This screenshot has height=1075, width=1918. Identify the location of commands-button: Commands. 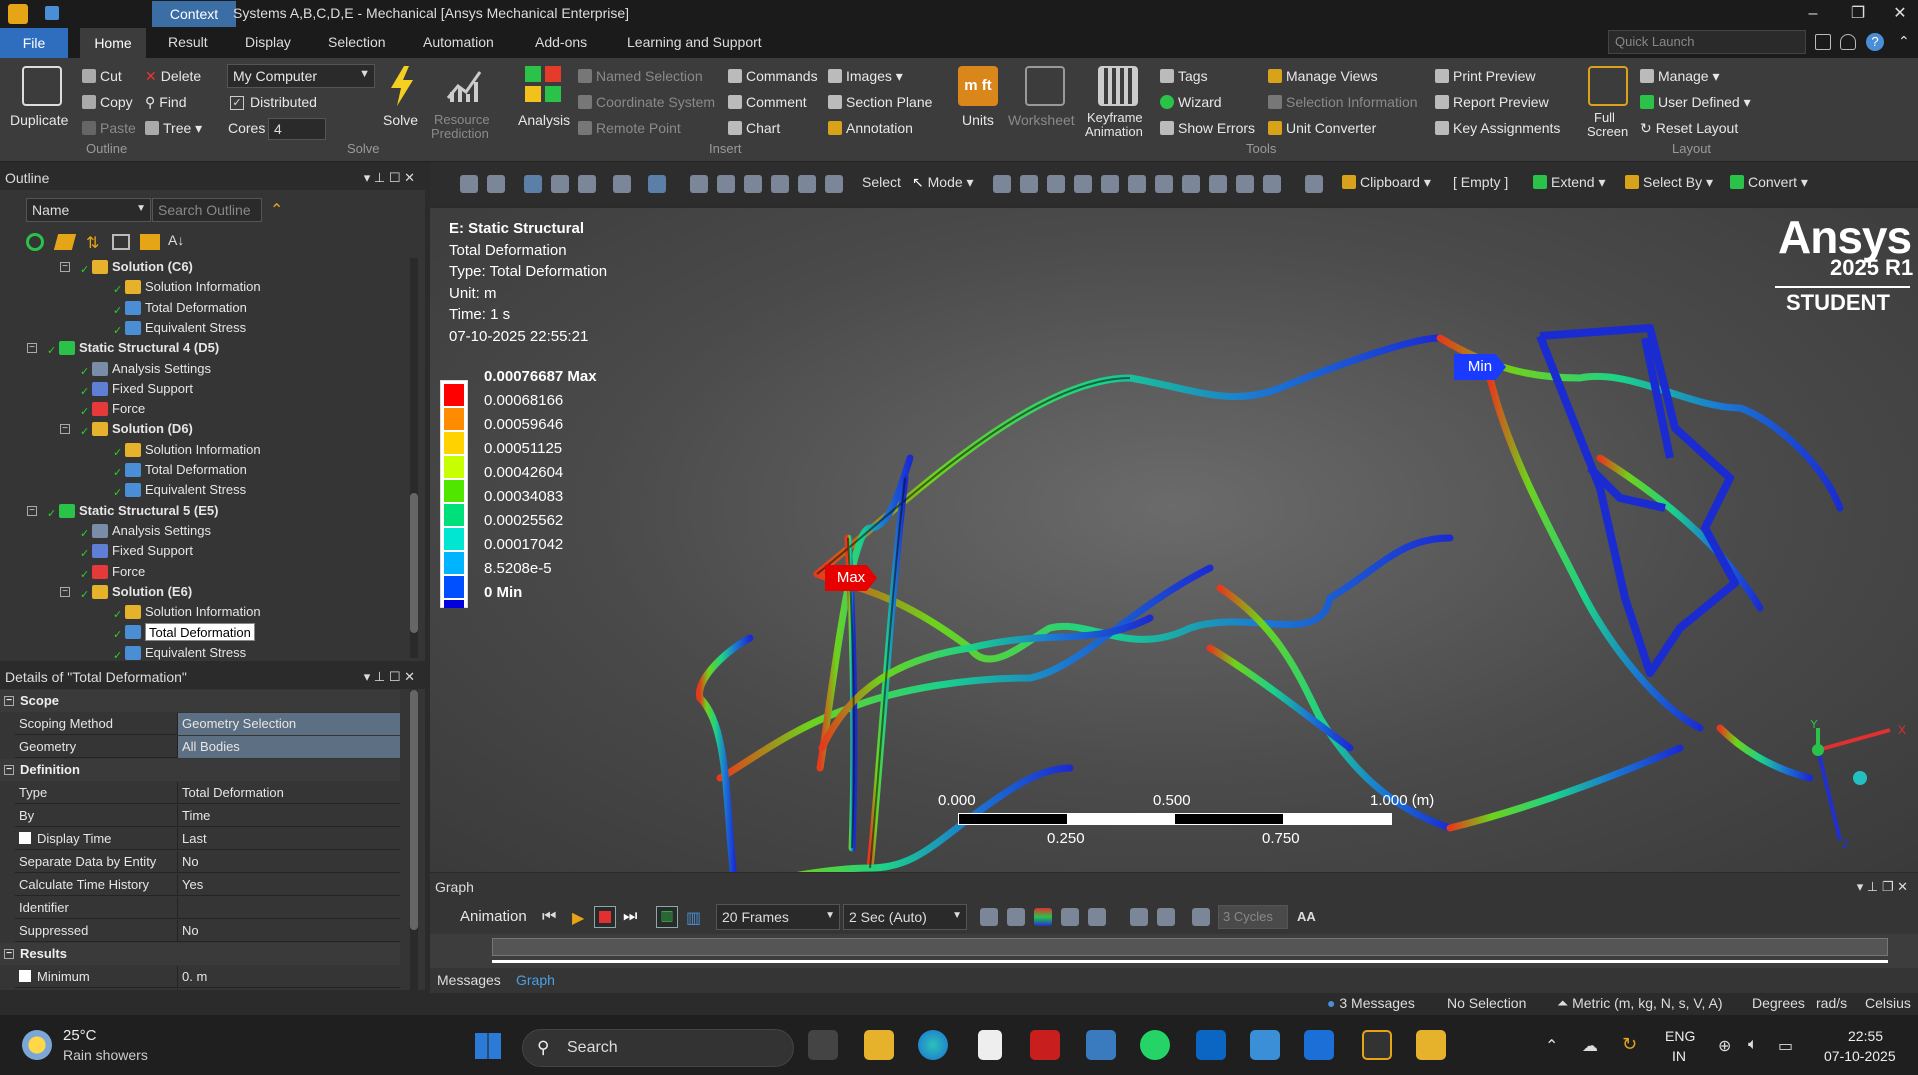
(773, 76).